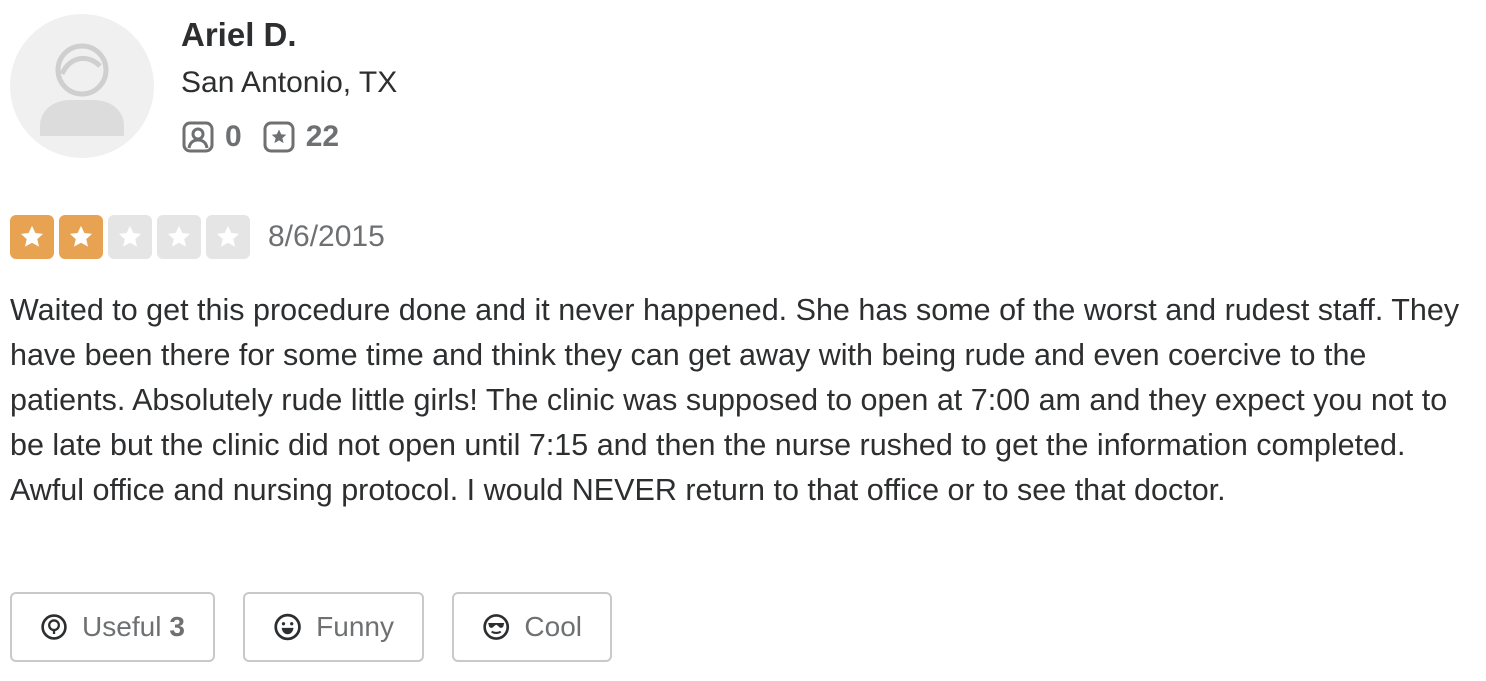 The image size is (1486, 681). I want to click on funny-label: Funny, so click(355, 626).